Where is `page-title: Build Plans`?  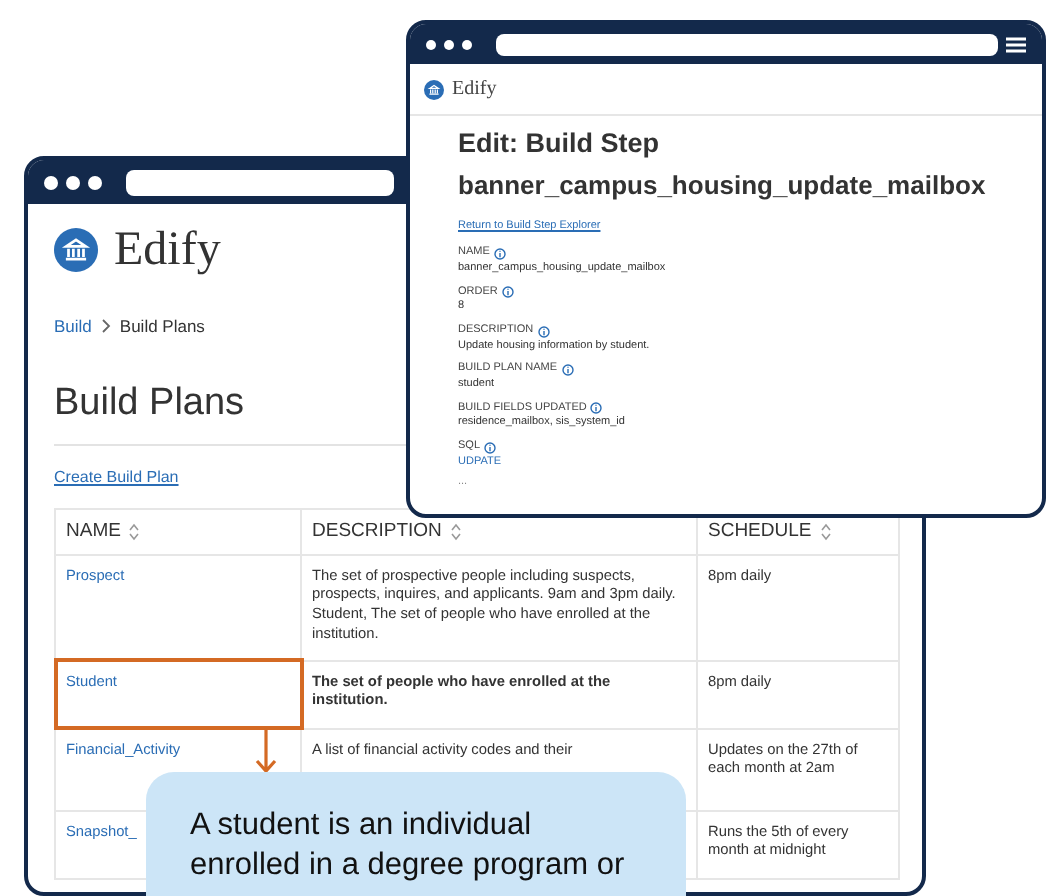
page-title: Build Plans is located at coordinates (149, 402).